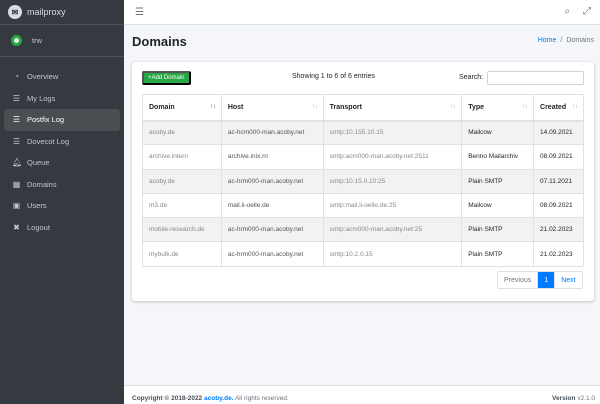 The image size is (600, 404). Describe the element at coordinates (272, 108) in the screenshot. I see `column-header-host: Host ↑↓` at that location.